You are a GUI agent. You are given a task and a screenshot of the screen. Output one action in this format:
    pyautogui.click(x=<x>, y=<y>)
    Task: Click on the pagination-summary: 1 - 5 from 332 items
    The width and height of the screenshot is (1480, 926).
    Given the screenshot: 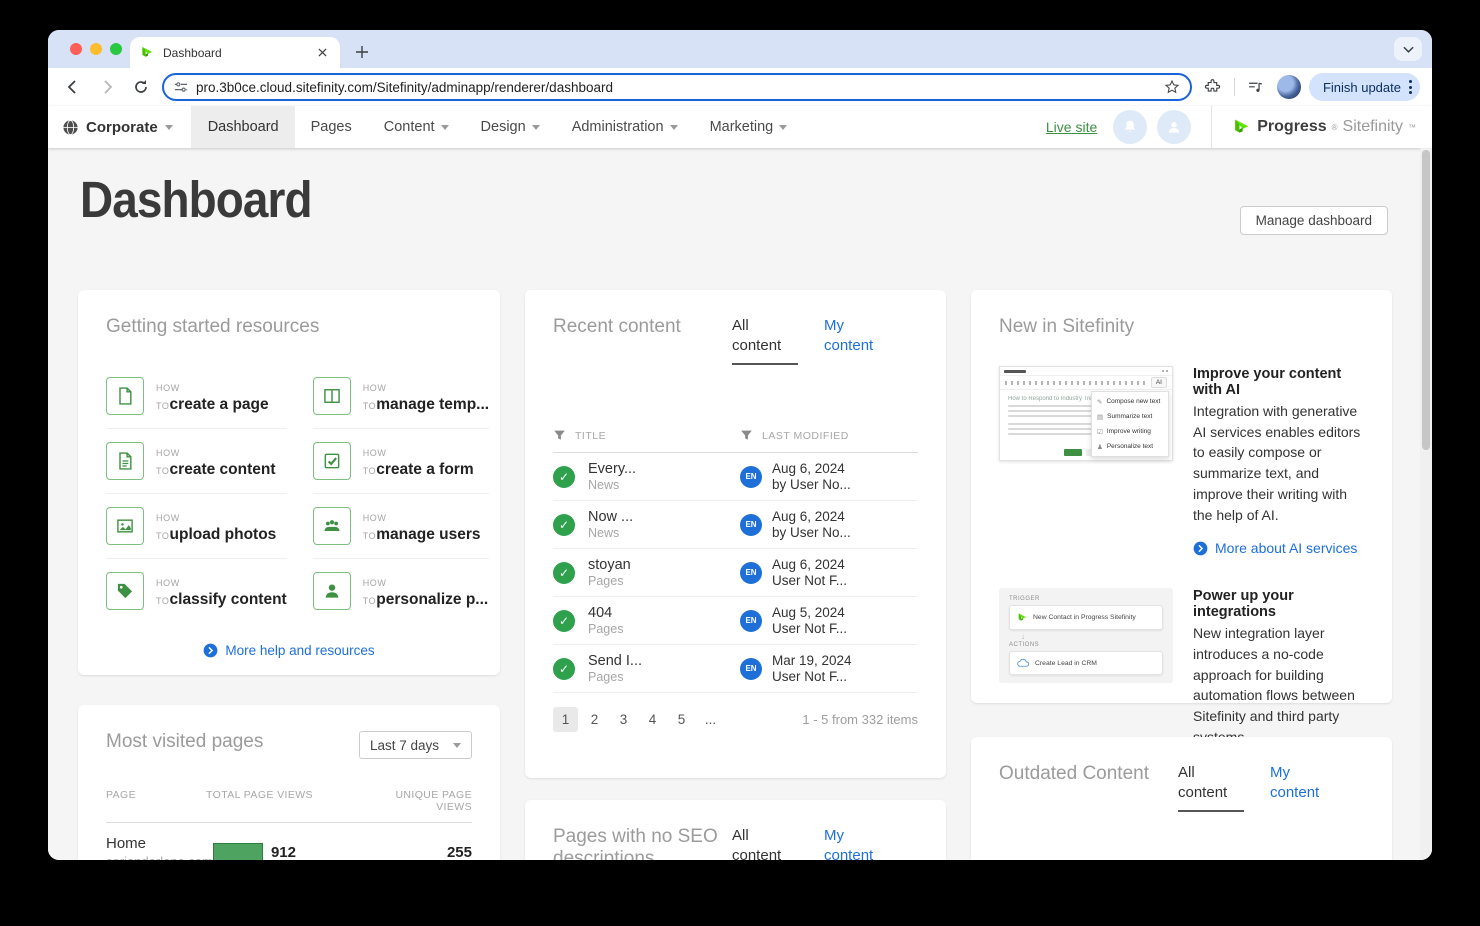 What is the action you would take?
    pyautogui.click(x=860, y=719)
    